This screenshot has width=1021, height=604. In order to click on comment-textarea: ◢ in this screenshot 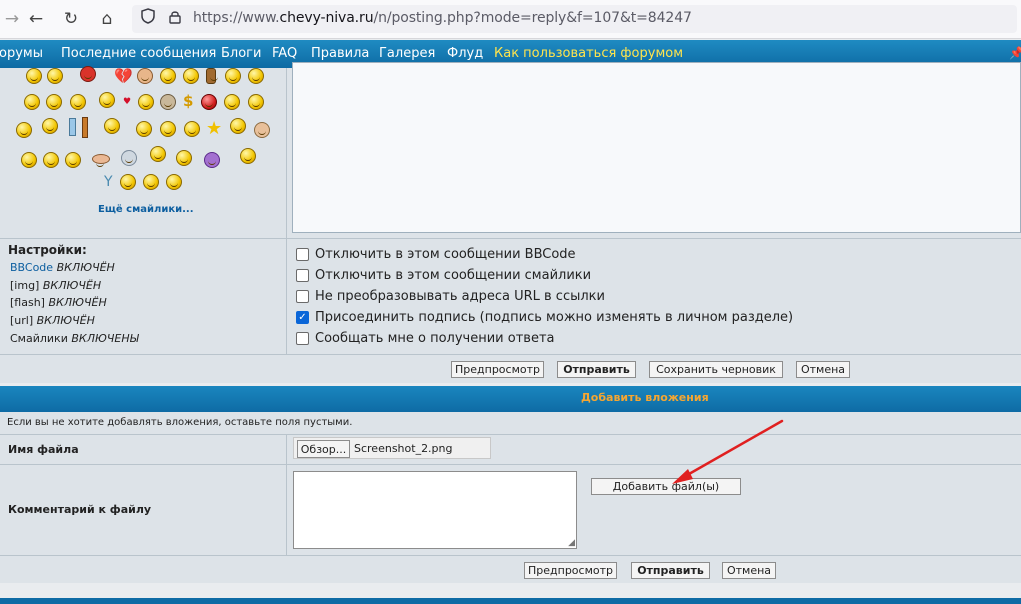, I will do `click(435, 510)`.